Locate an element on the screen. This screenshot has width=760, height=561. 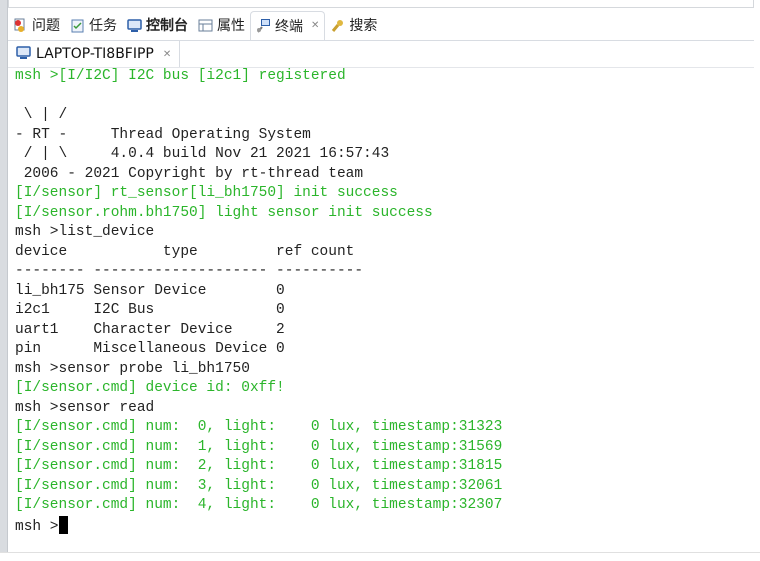
tab-terminal-session: LAPTOP-TI8BFIPP ✕ is located at coordinates (94, 54).